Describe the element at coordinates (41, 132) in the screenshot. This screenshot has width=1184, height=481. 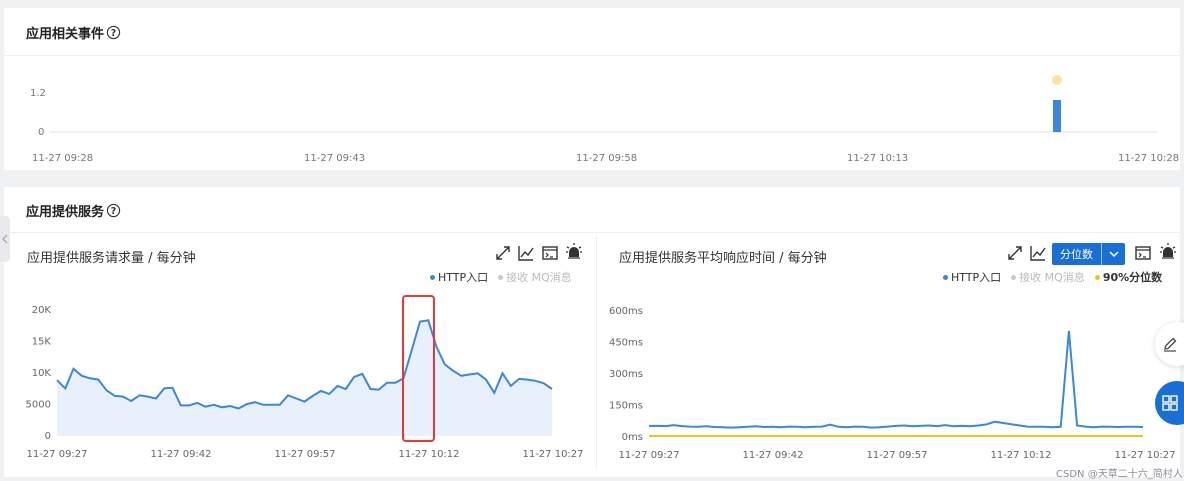
I see `events-y-tick-zero: 0` at that location.